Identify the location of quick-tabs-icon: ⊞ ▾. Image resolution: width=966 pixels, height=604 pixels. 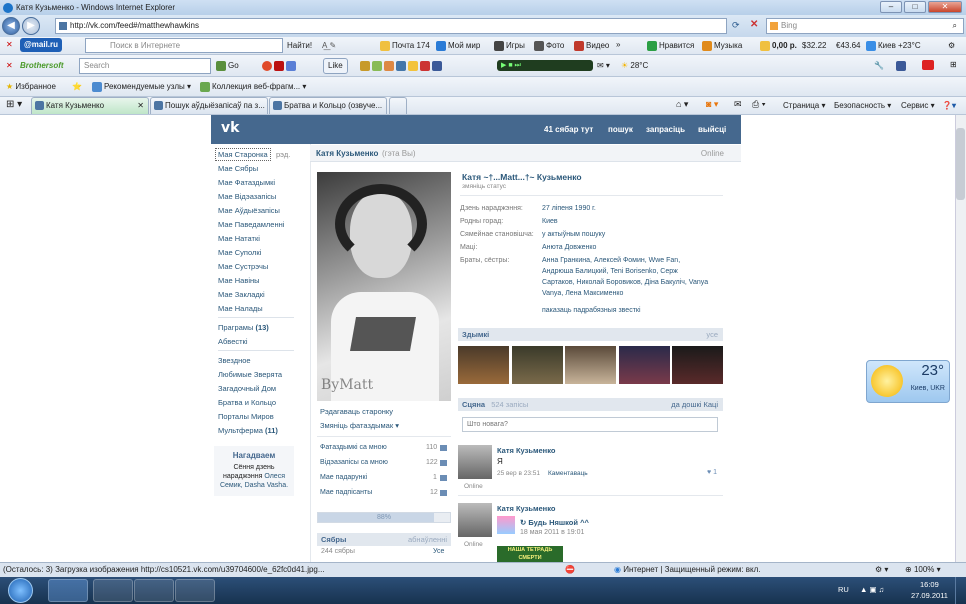
(14, 104).